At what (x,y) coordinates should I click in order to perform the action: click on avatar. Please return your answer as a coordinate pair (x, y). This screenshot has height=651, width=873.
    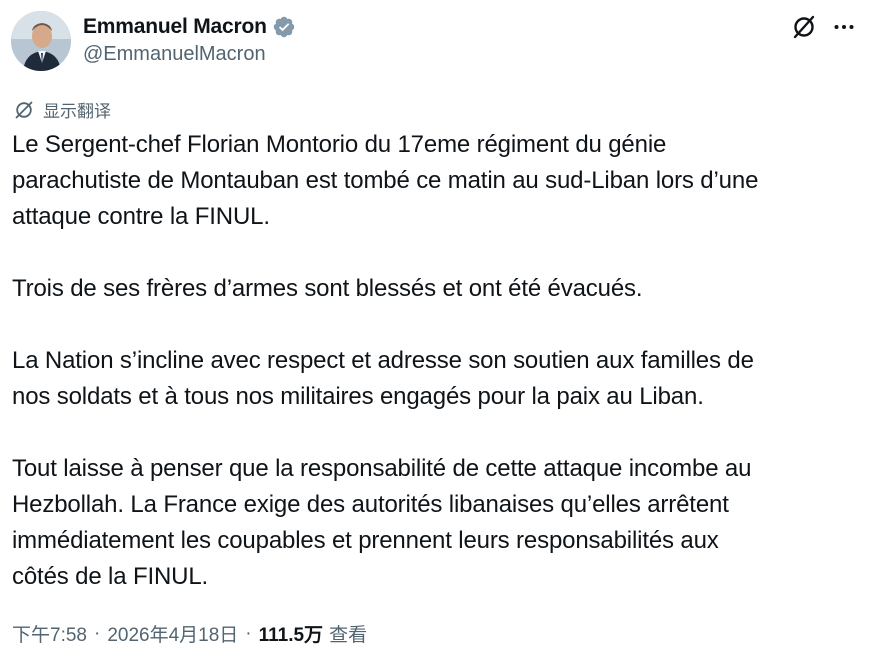
    Looking at the image, I should click on (41, 41).